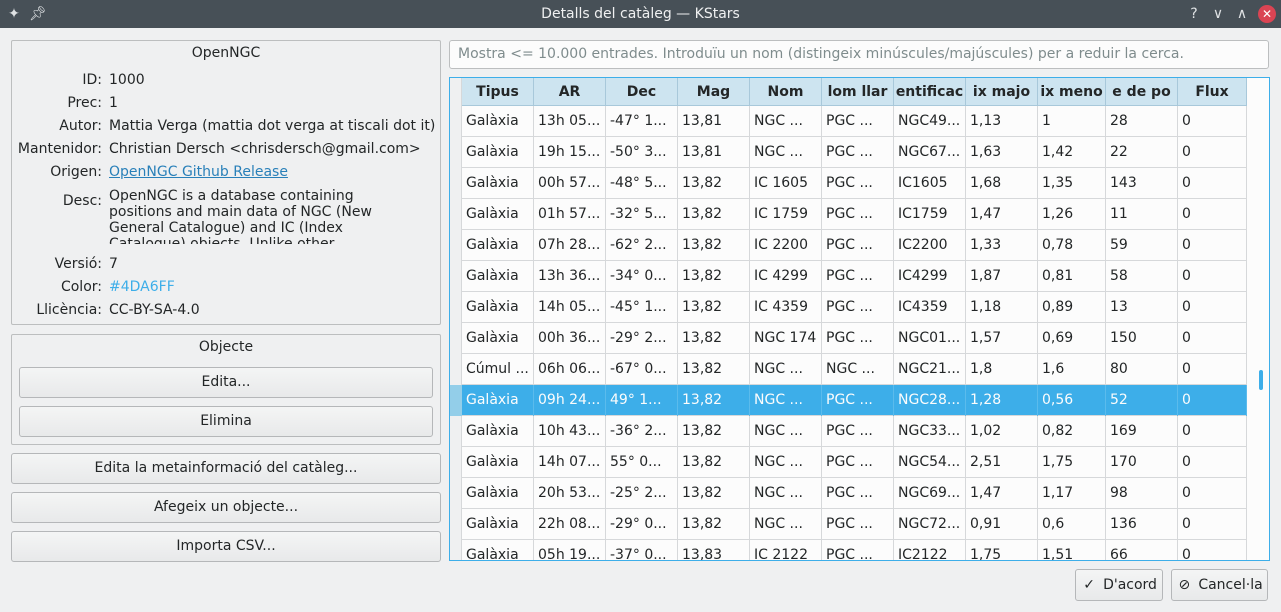  Describe the element at coordinates (930, 183) in the screenshot. I see `table-cell: IC1605` at that location.